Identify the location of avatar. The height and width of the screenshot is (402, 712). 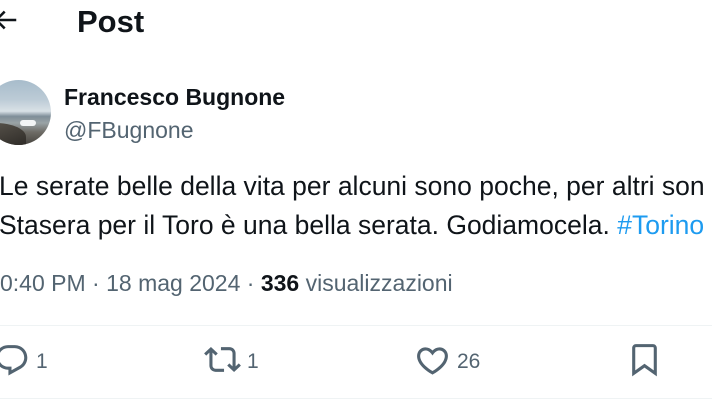
(25, 112).